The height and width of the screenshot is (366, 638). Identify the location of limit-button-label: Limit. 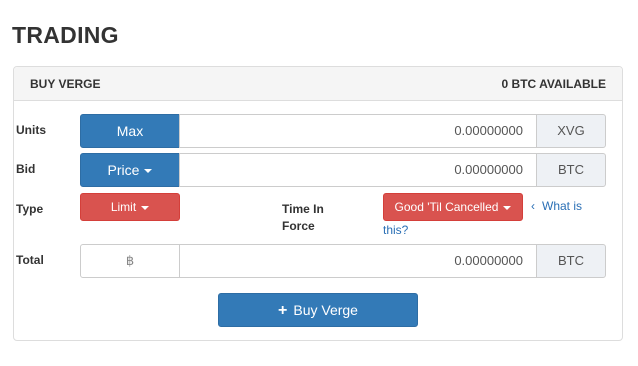
(123, 207).